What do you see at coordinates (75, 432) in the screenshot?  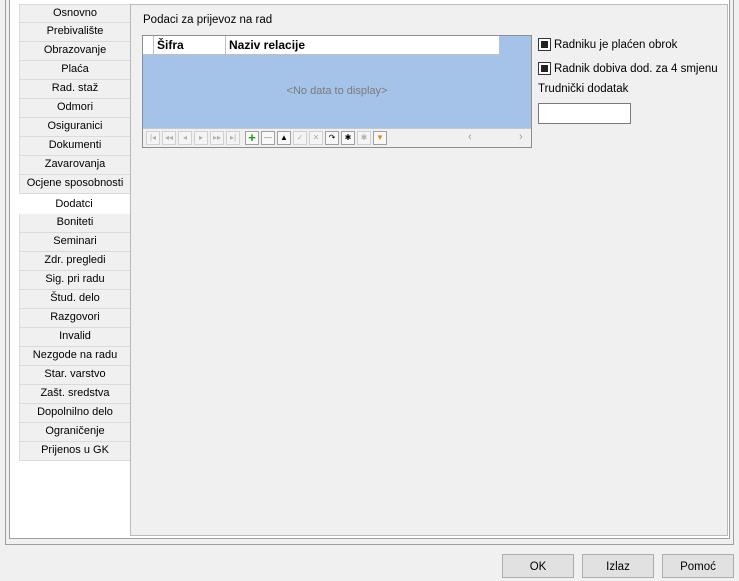 I see `tab-ogranicenje: Ograničenje` at bounding box center [75, 432].